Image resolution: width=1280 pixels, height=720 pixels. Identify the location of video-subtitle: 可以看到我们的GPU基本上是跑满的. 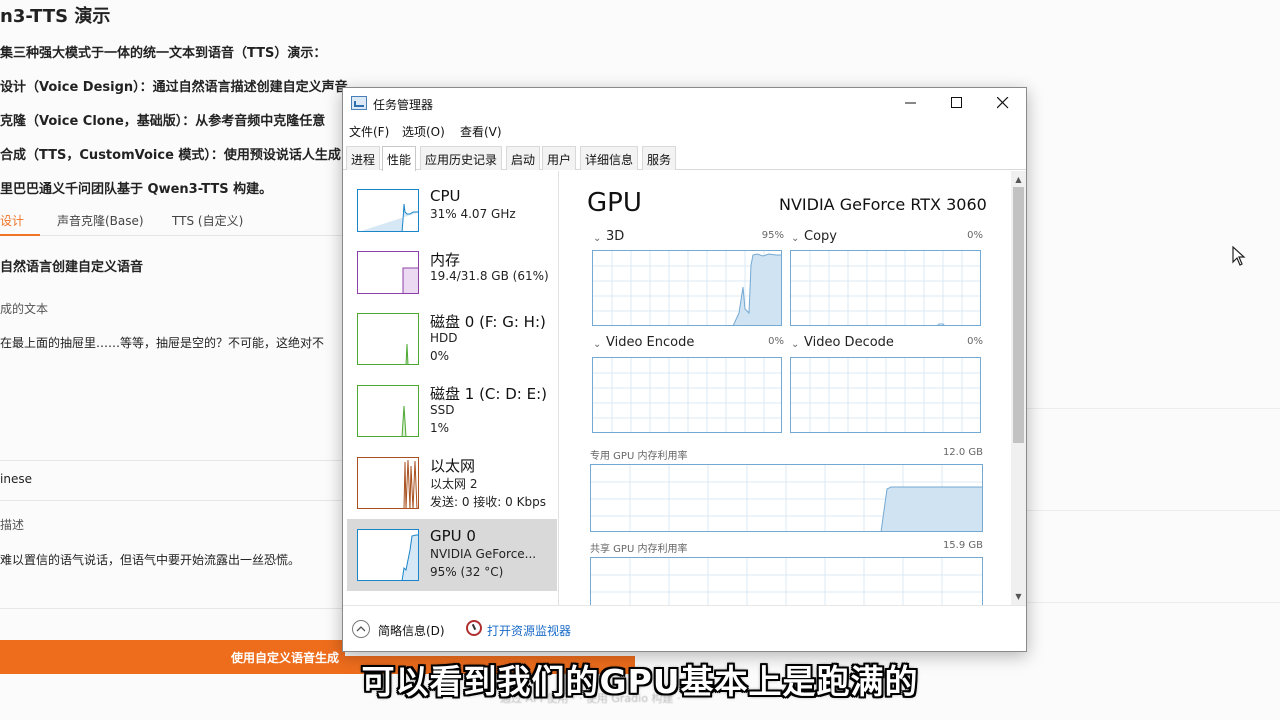
(640, 681).